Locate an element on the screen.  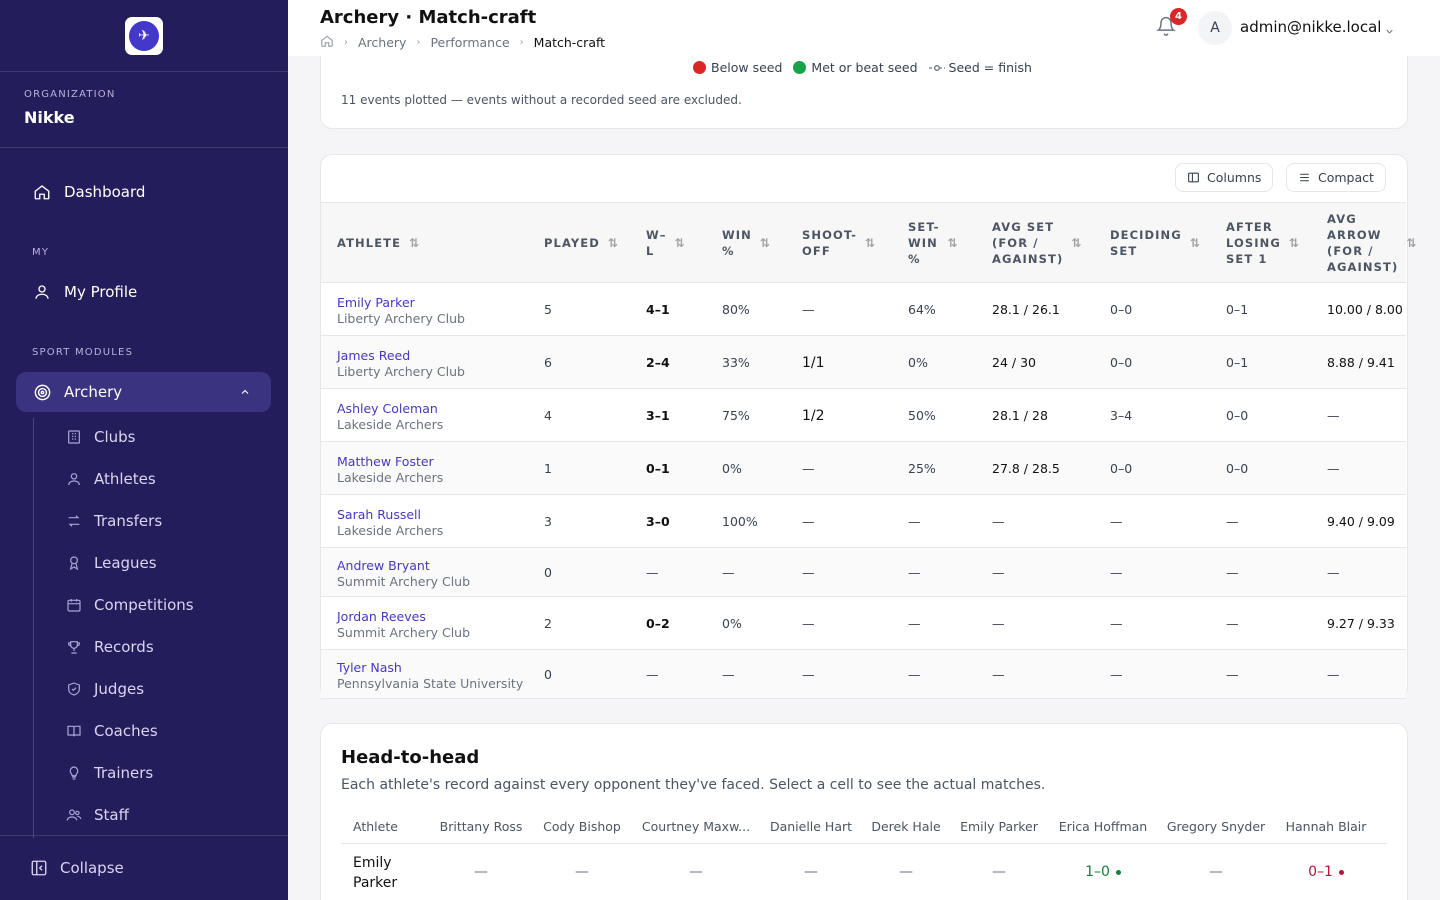
cell-avg-set: — is located at coordinates (998, 572).